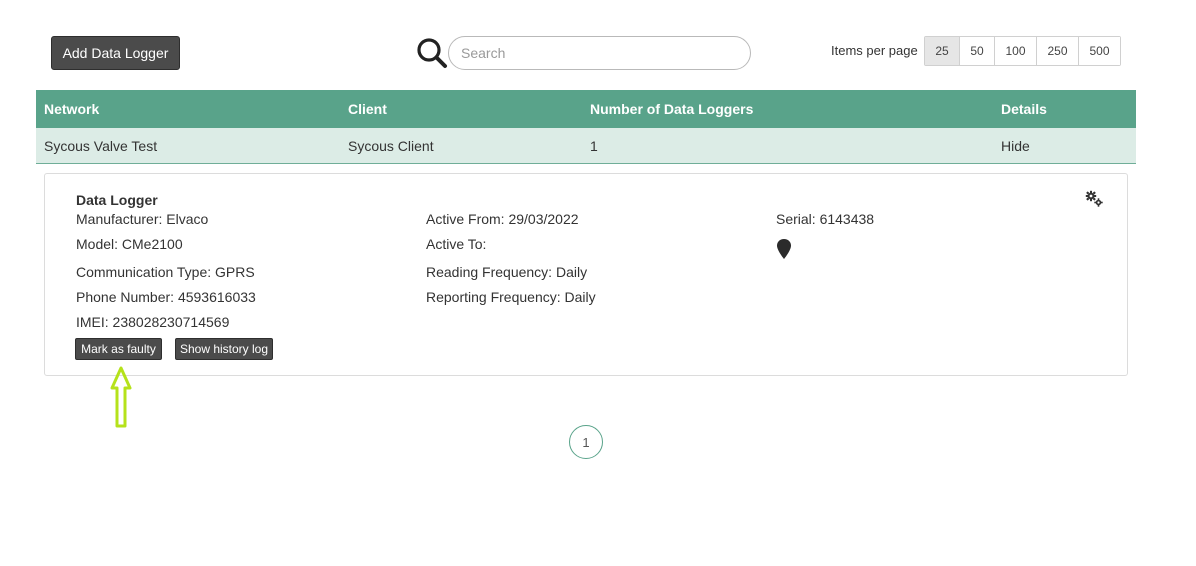 This screenshot has height=566, width=1196. What do you see at coordinates (1015, 145) in the screenshot?
I see `hide-details-link: Hide` at bounding box center [1015, 145].